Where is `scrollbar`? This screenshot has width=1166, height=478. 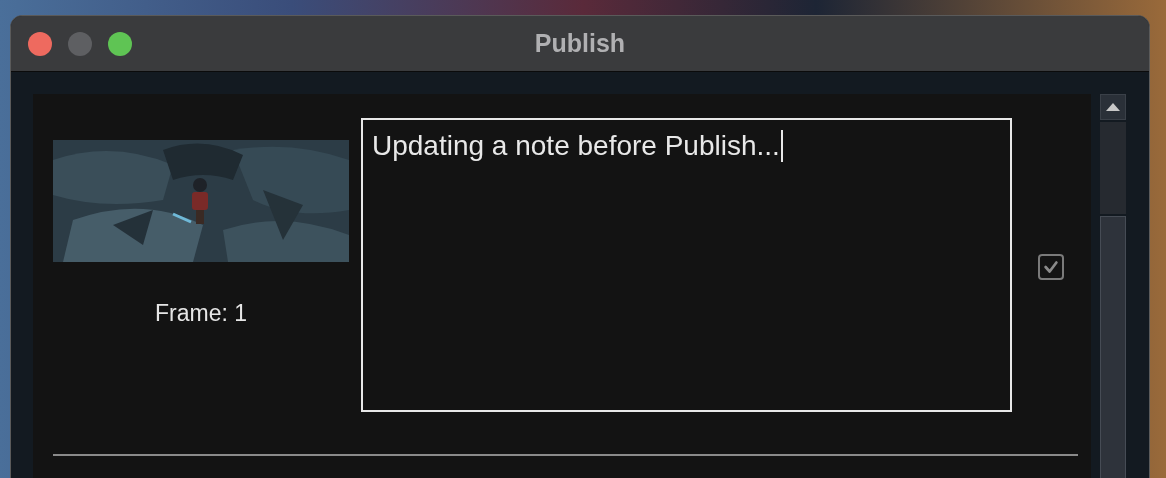 scrollbar is located at coordinates (1113, 286).